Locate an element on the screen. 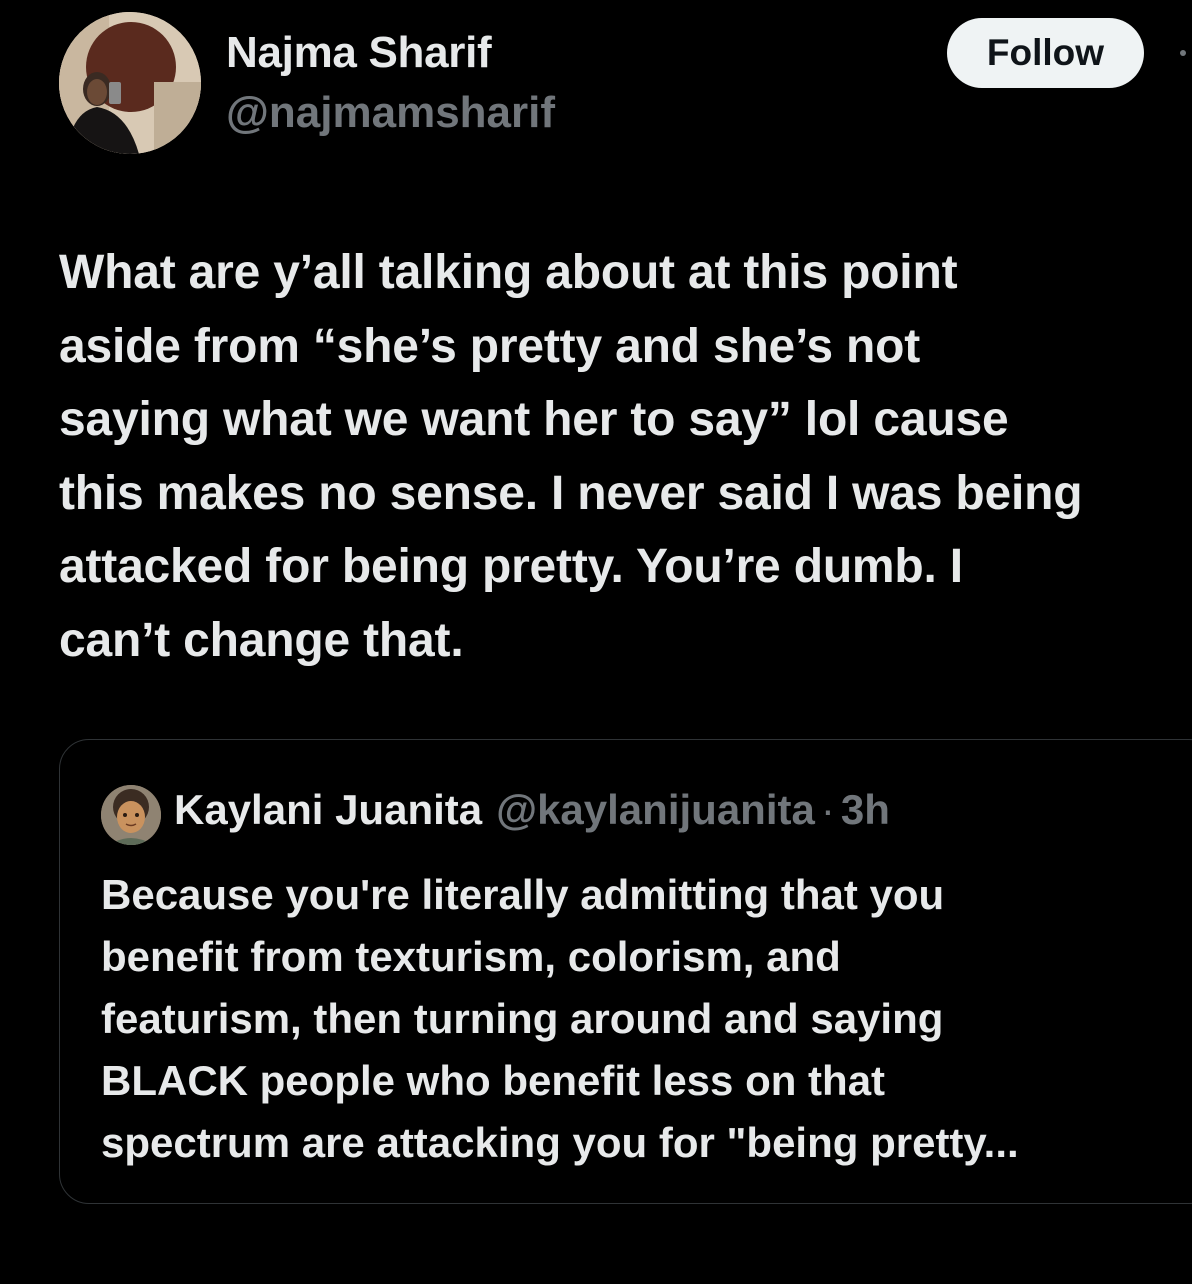  quoted-author-avatar is located at coordinates (131, 815).